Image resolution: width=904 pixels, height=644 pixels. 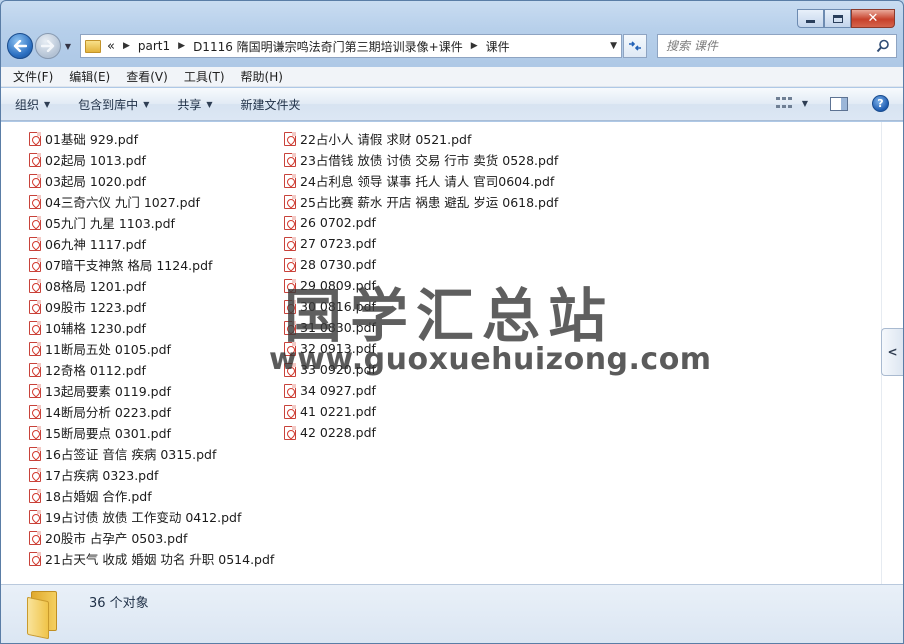 What do you see at coordinates (421, 285) in the screenshot?
I see `file-item: 29 0809.pdf` at bounding box center [421, 285].